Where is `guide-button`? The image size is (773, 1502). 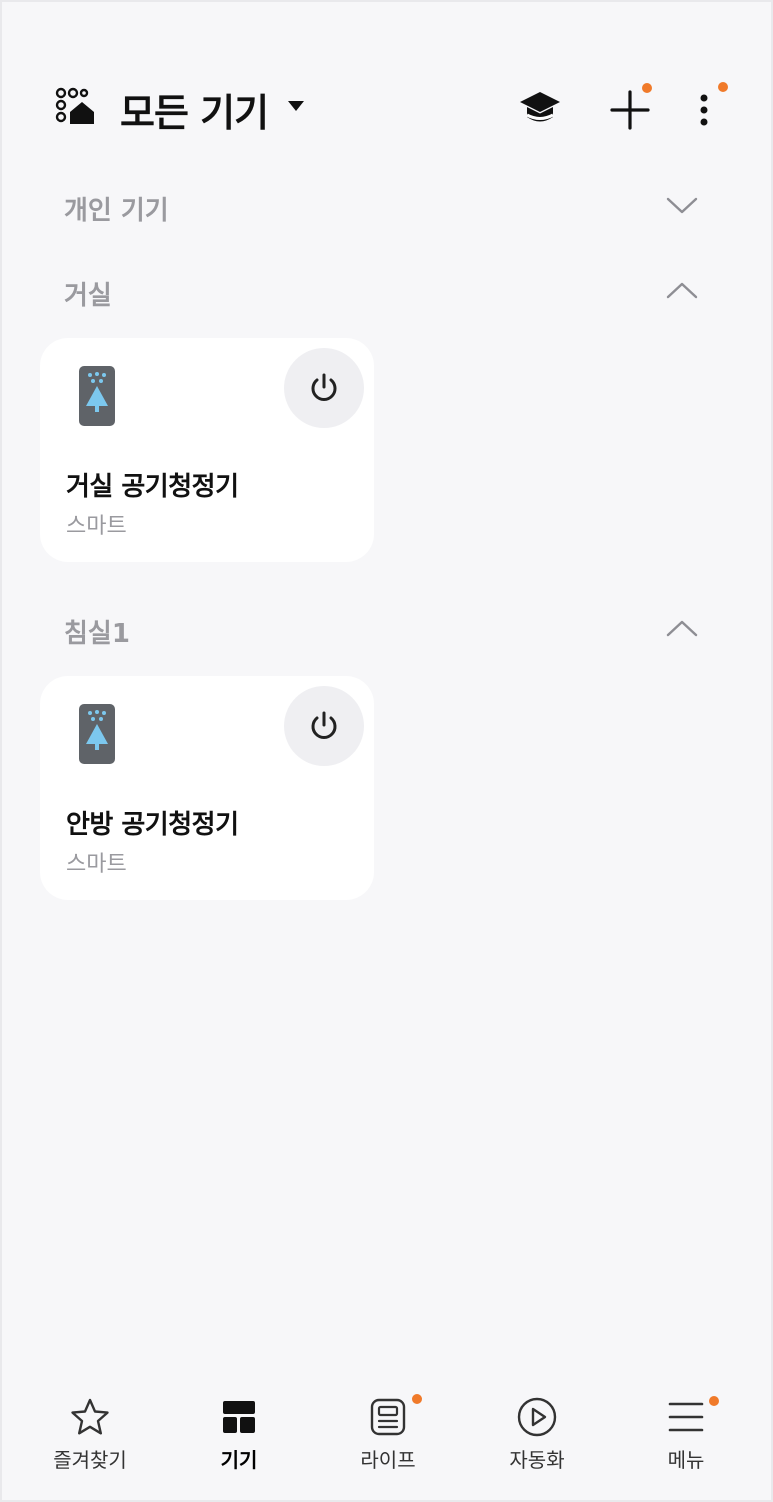
guide-button is located at coordinates (540, 108).